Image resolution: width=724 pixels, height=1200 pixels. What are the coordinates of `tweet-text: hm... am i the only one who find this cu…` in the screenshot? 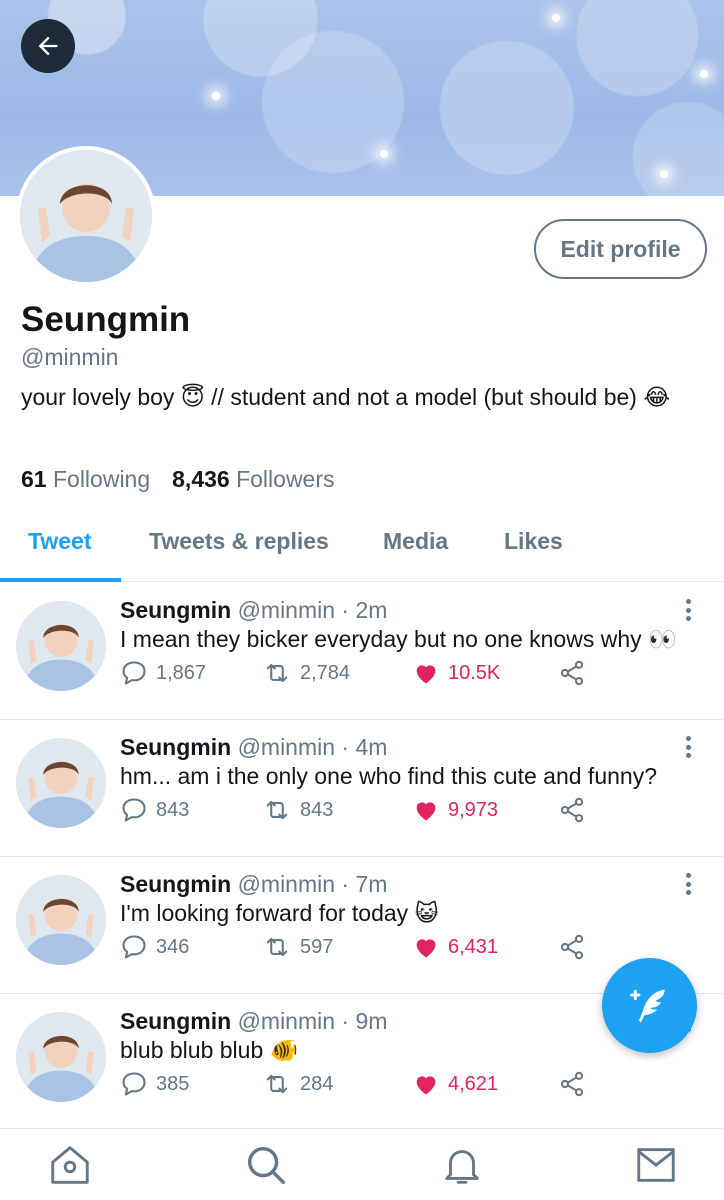 It's located at (388, 776).